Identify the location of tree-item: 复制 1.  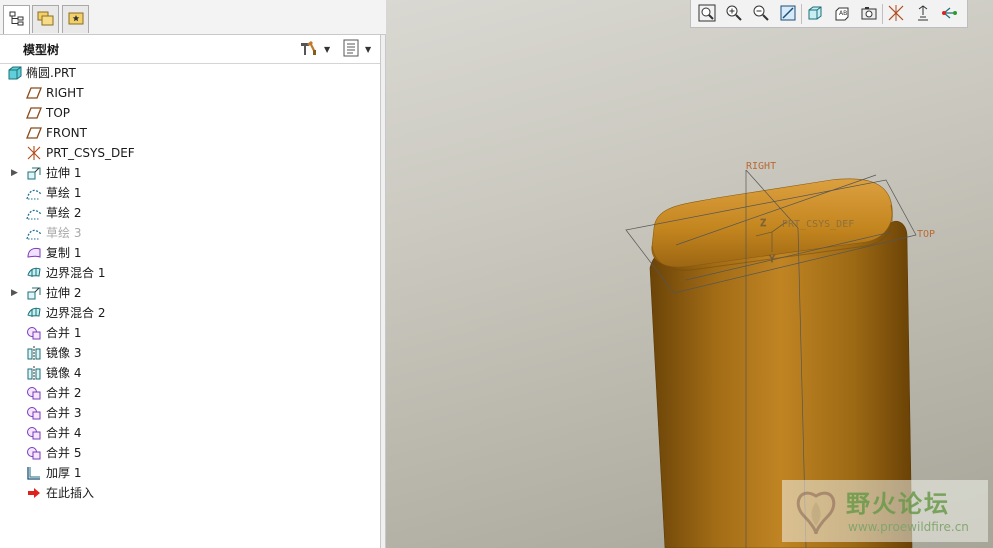
(185, 253).